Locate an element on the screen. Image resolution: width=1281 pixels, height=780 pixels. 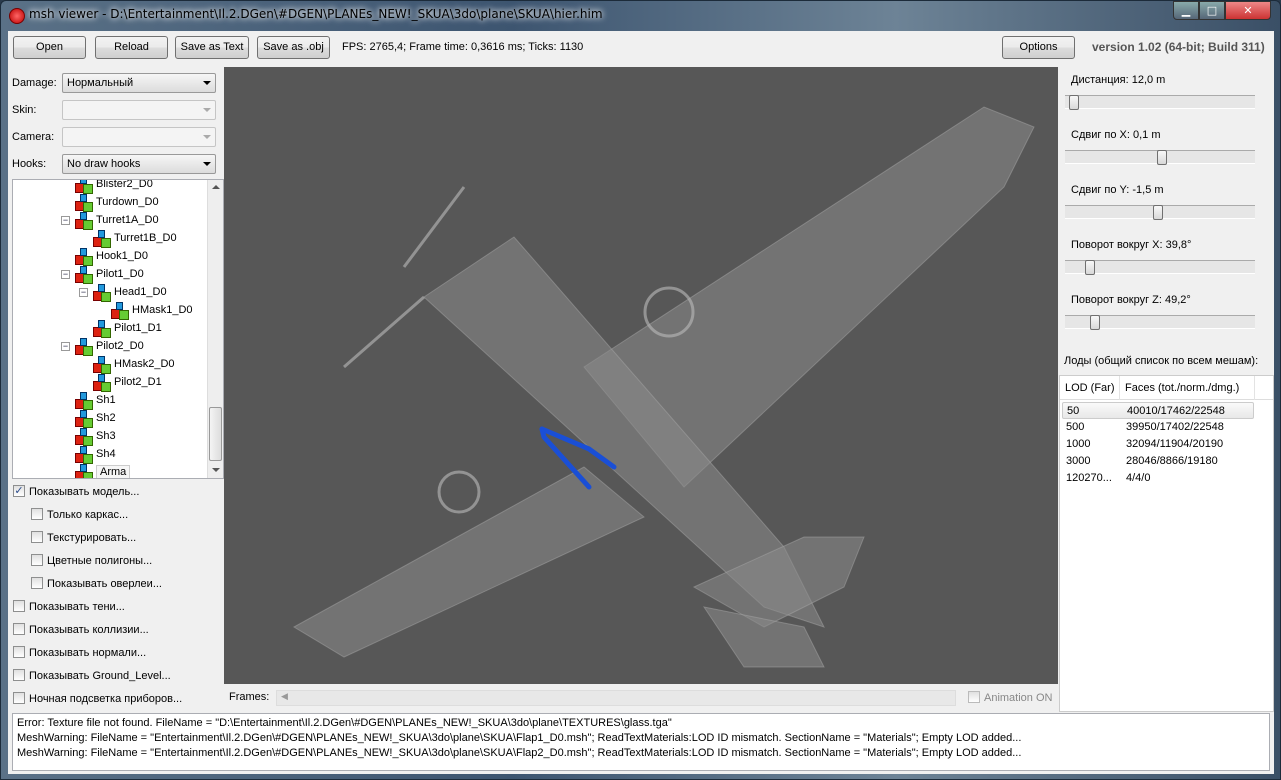
scrollbar-thumb is located at coordinates (215, 434).